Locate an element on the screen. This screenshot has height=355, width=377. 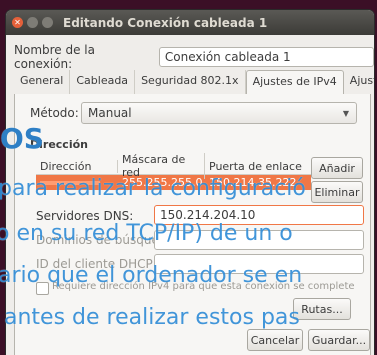
search-domains-input is located at coordinates (259, 240).